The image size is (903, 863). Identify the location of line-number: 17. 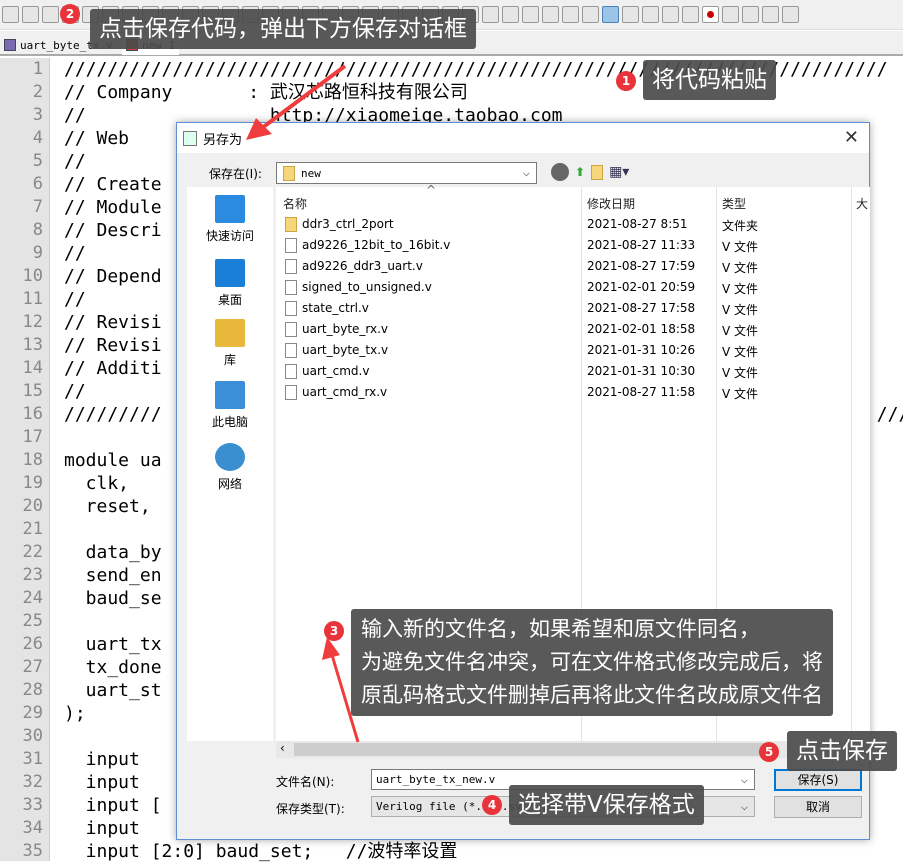
(32, 437).